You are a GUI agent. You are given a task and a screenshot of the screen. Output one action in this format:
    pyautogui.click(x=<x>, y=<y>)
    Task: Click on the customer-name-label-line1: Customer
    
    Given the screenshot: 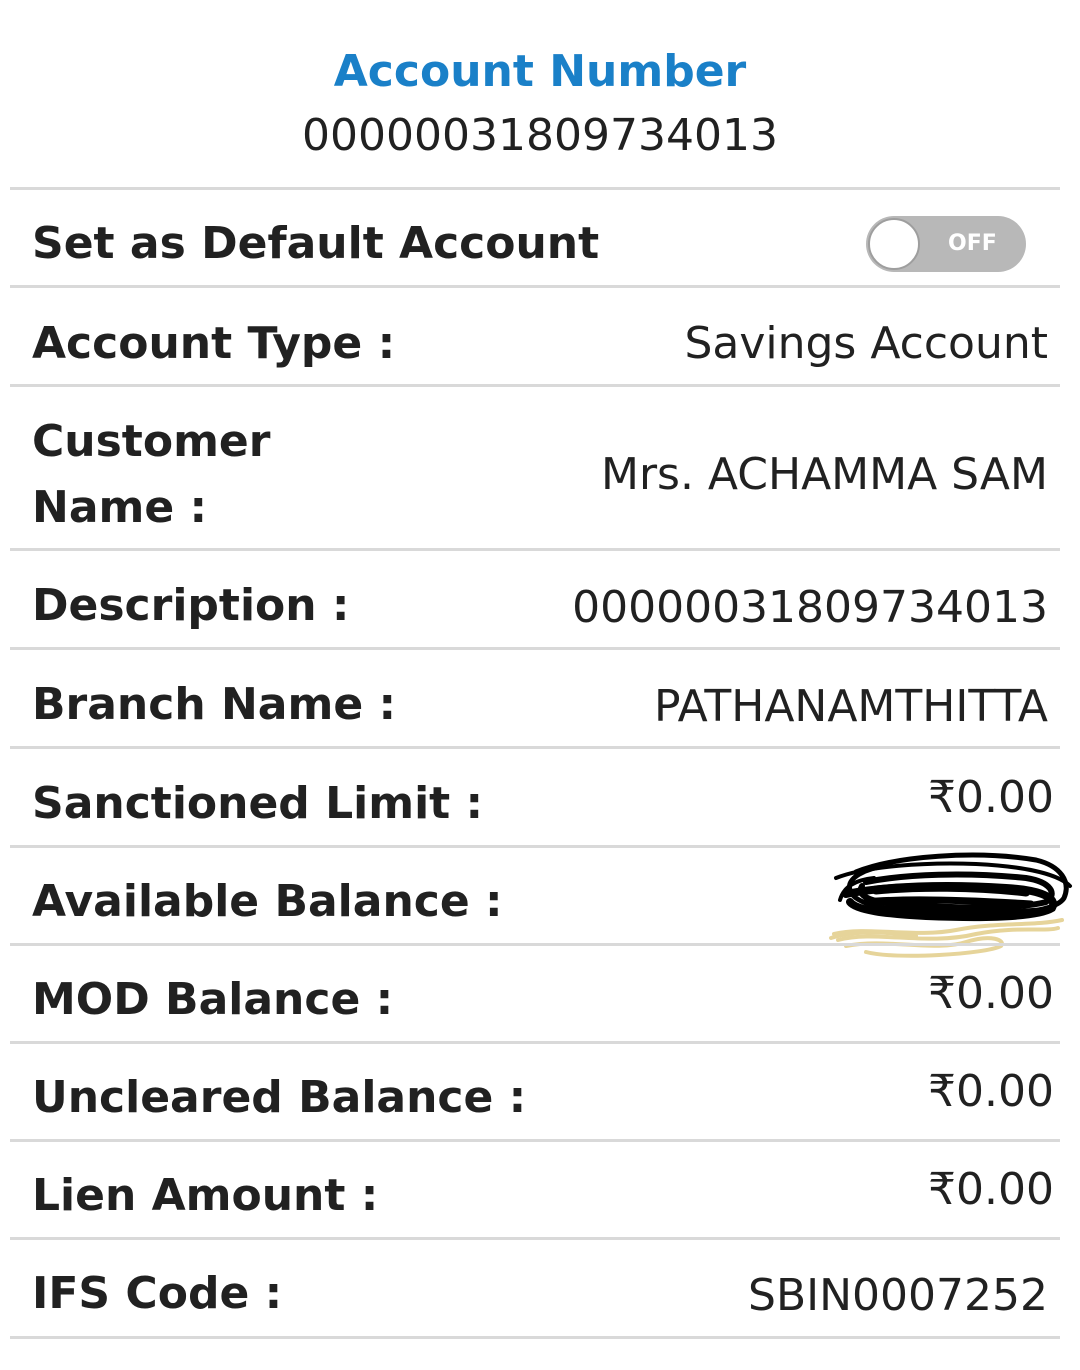 What is the action you would take?
    pyautogui.click(x=151, y=441)
    